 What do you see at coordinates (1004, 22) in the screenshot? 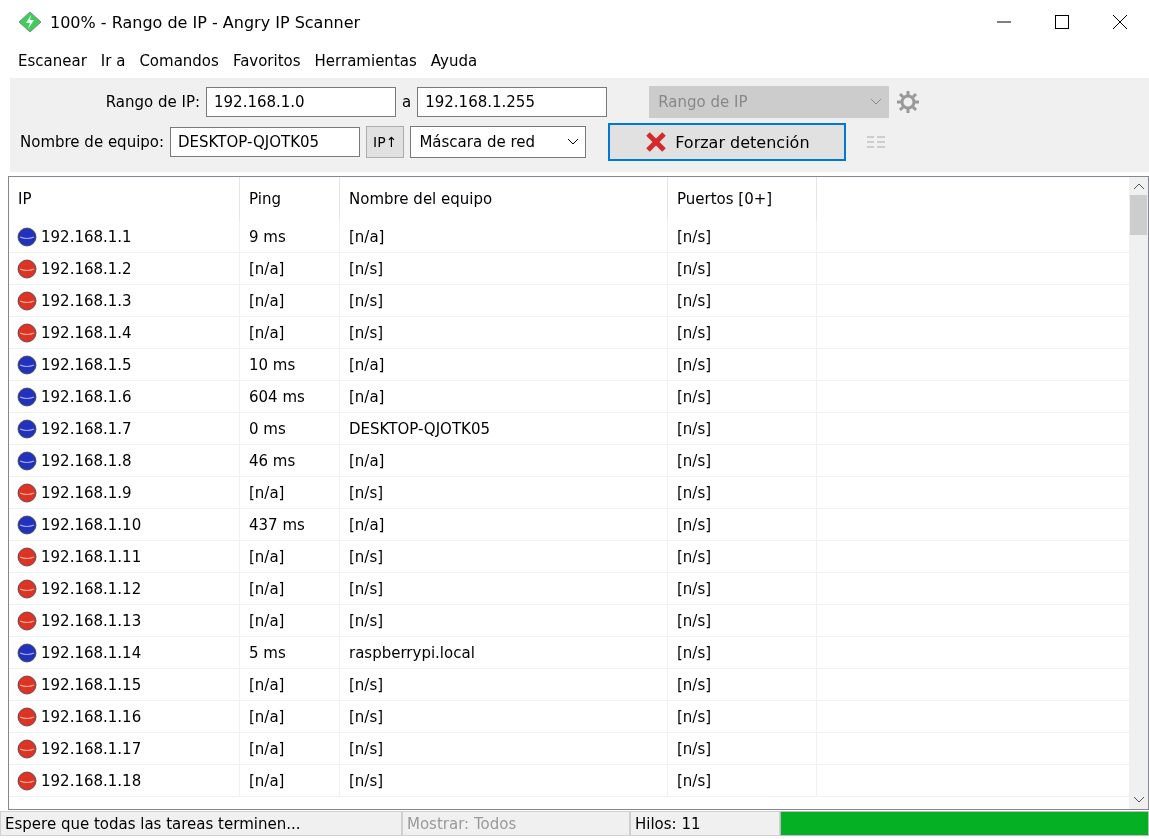
I see `minimize-icon` at bounding box center [1004, 22].